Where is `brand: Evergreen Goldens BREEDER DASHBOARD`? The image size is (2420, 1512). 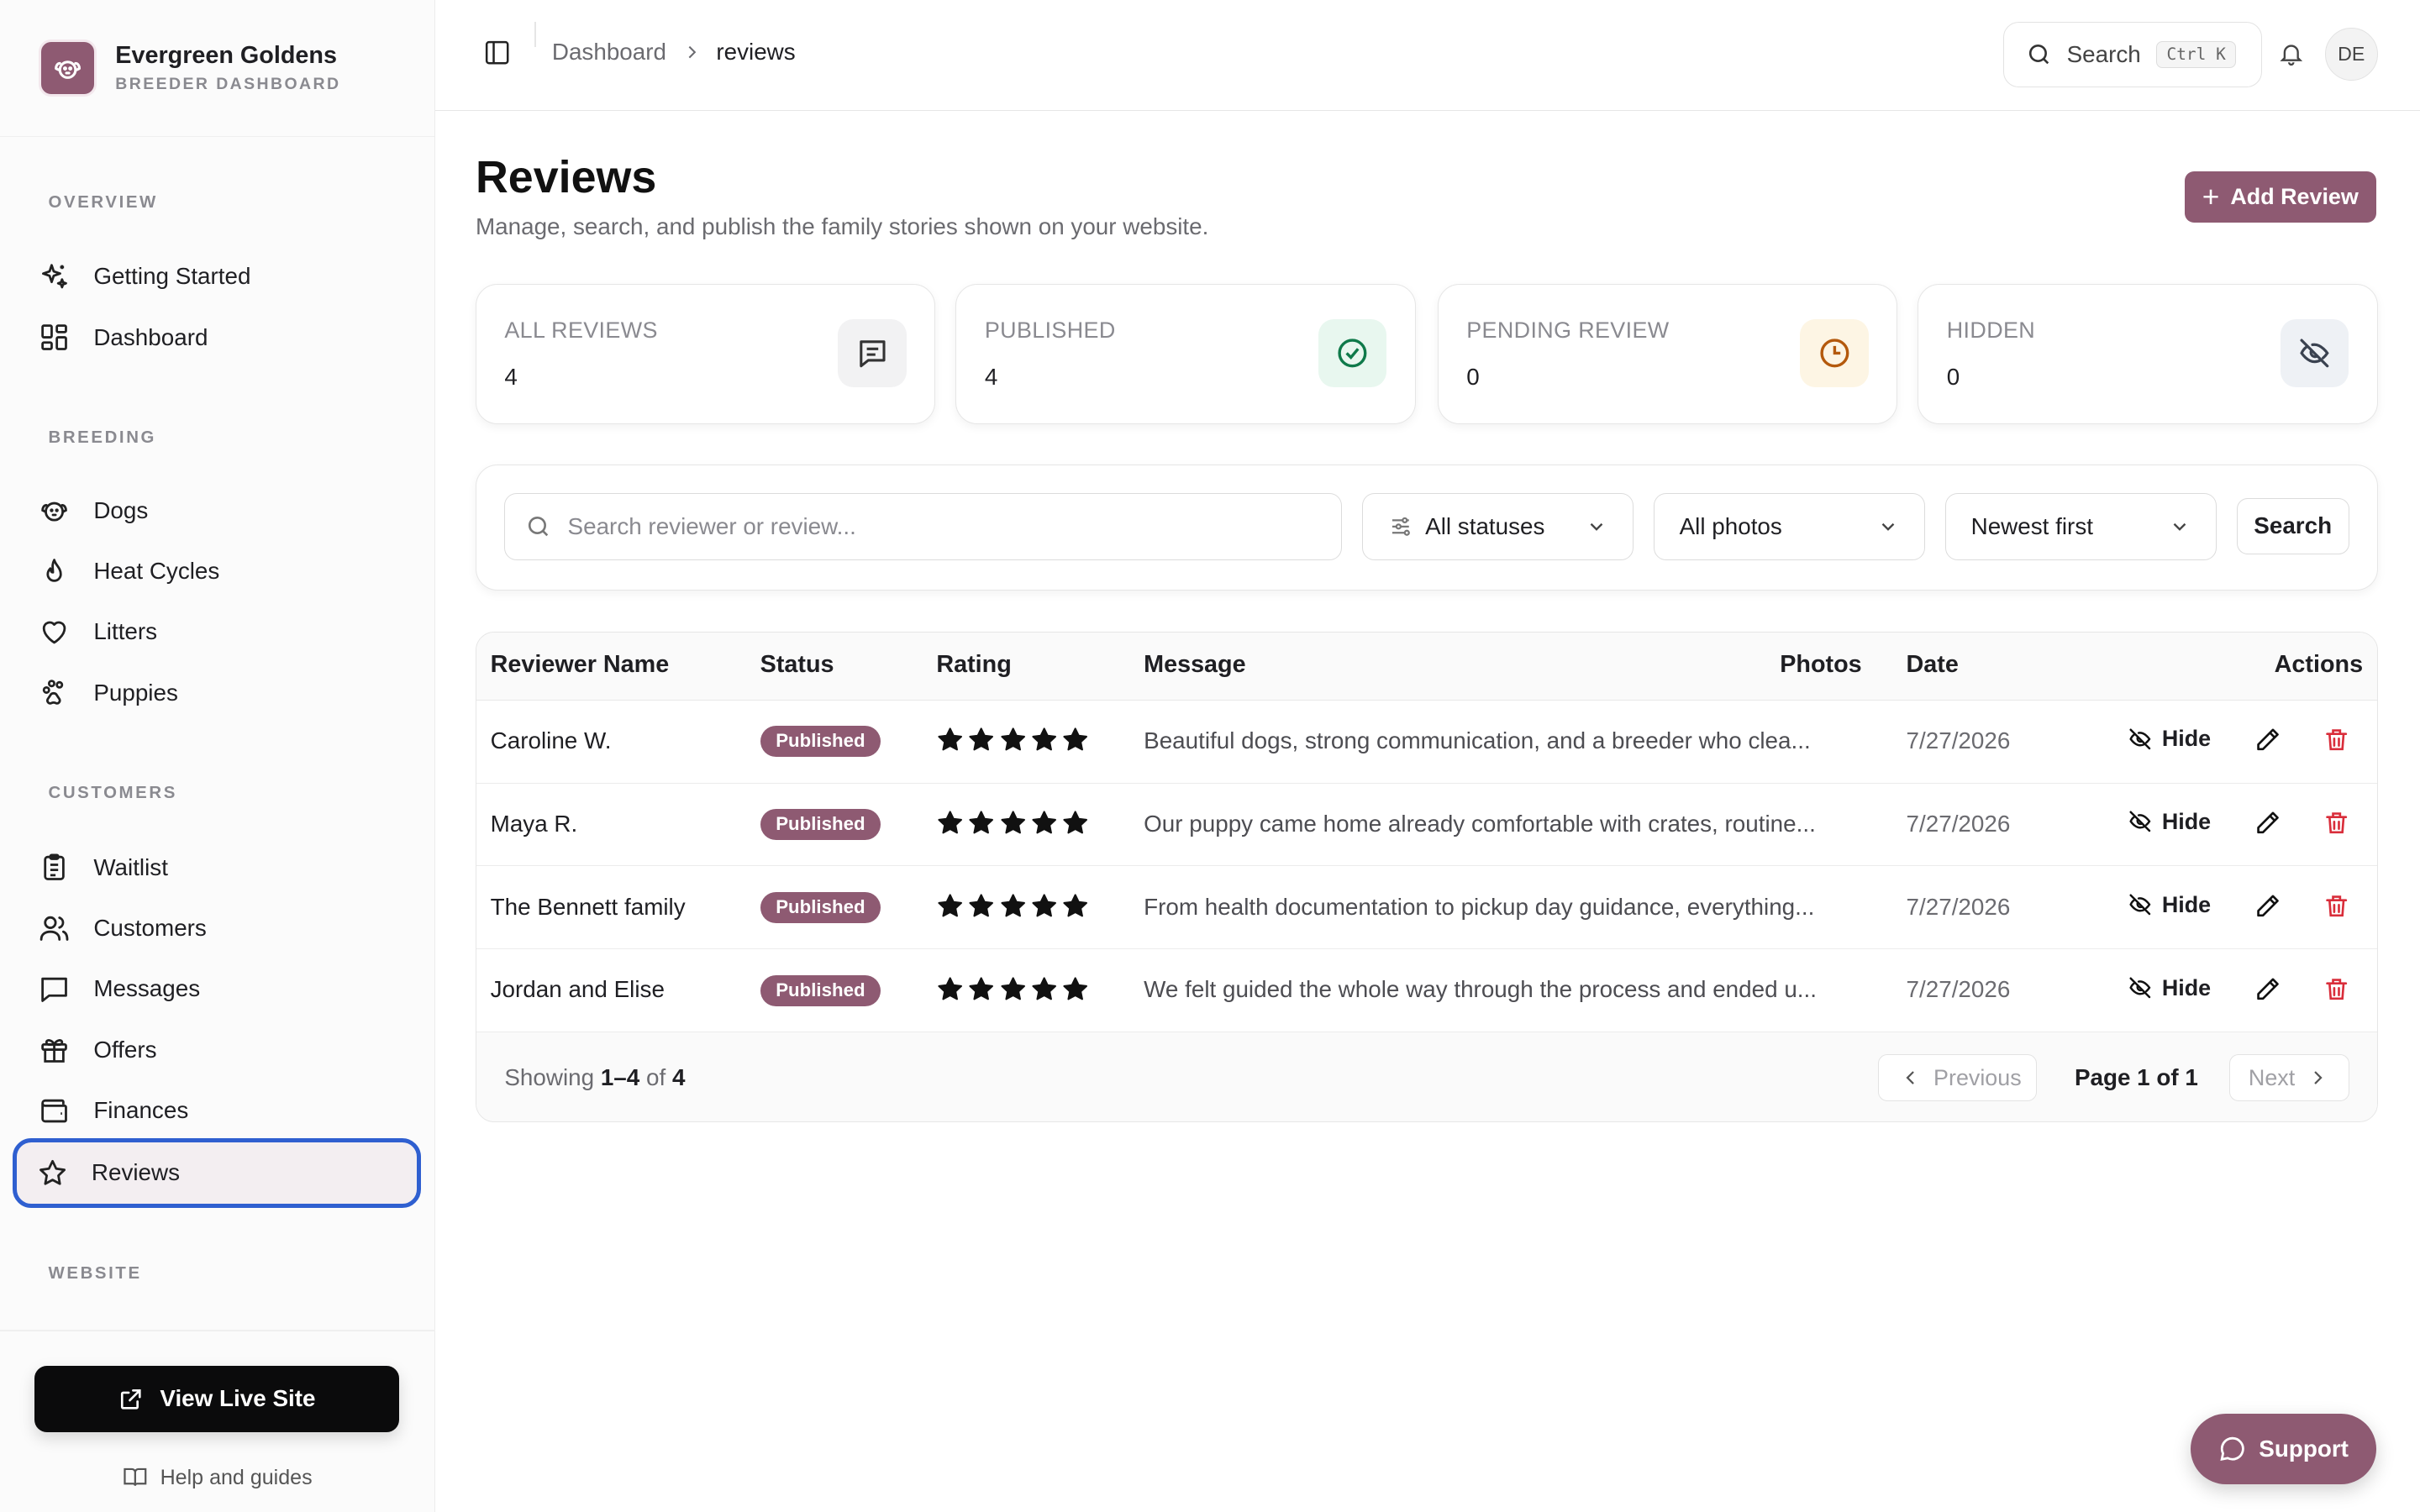
brand: Evergreen Goldens BREEDER DASHBOARD is located at coordinates (217, 69).